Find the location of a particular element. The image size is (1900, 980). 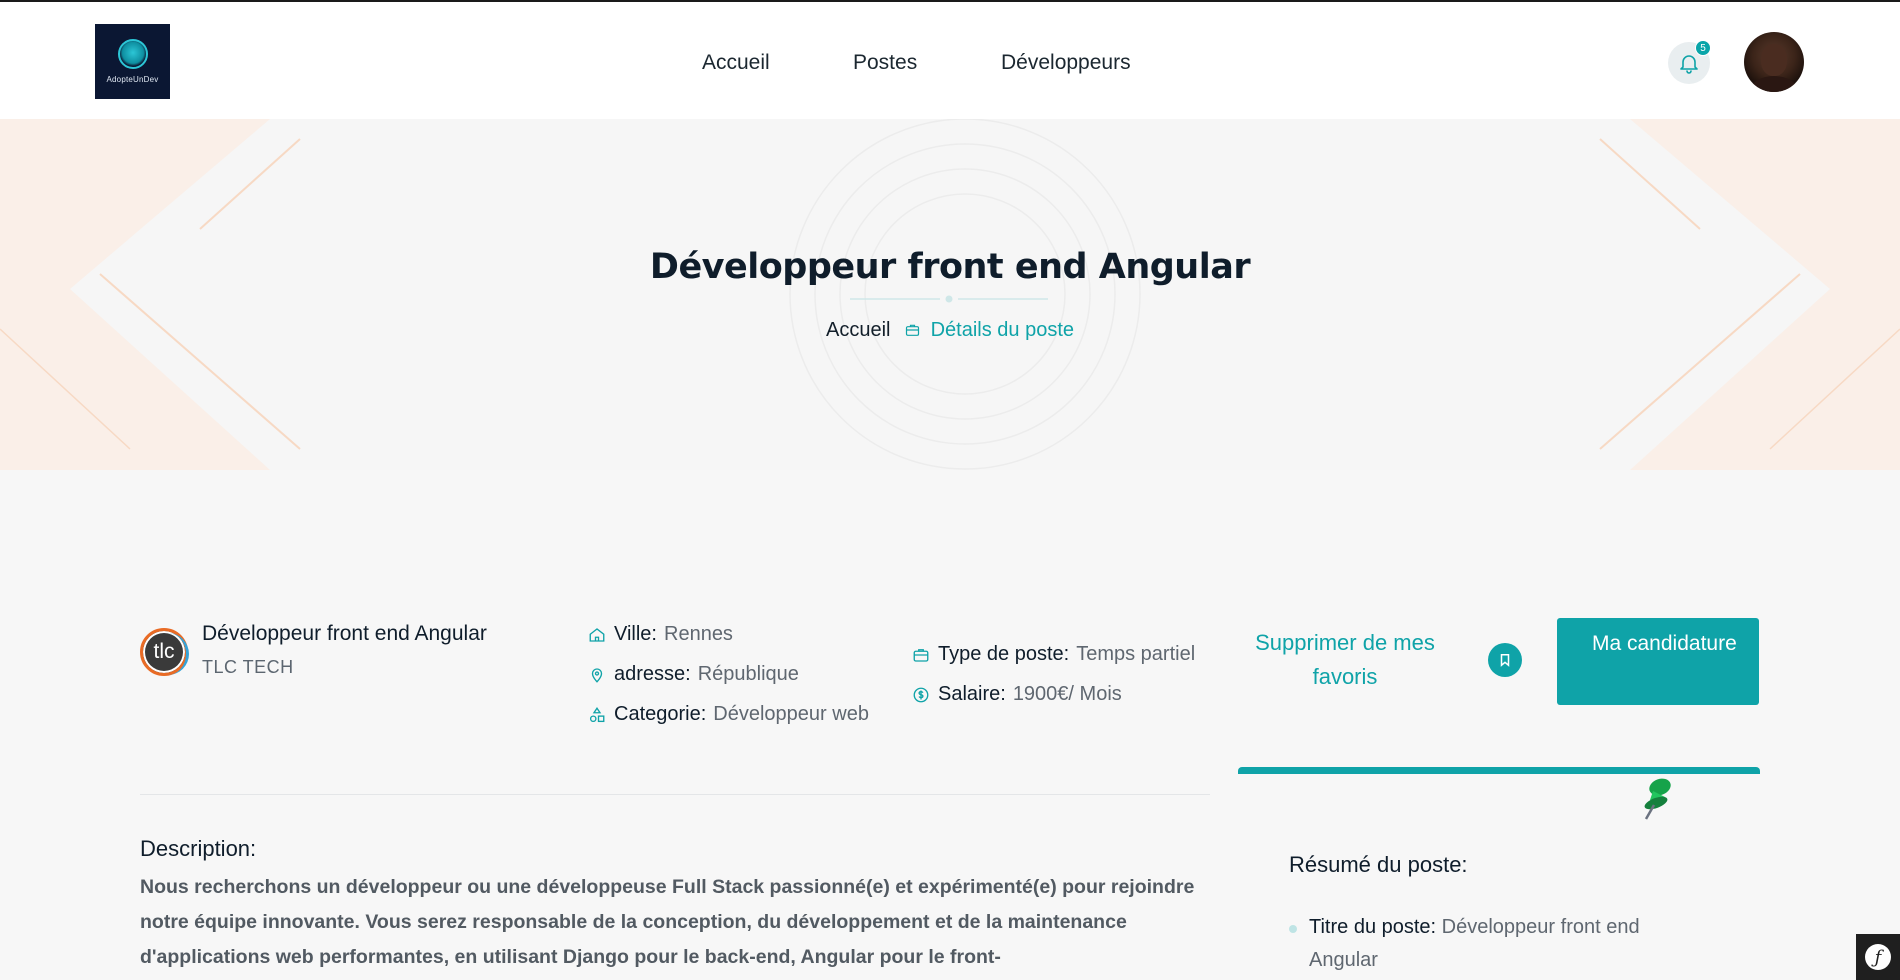

category-icon is located at coordinates (597, 714).